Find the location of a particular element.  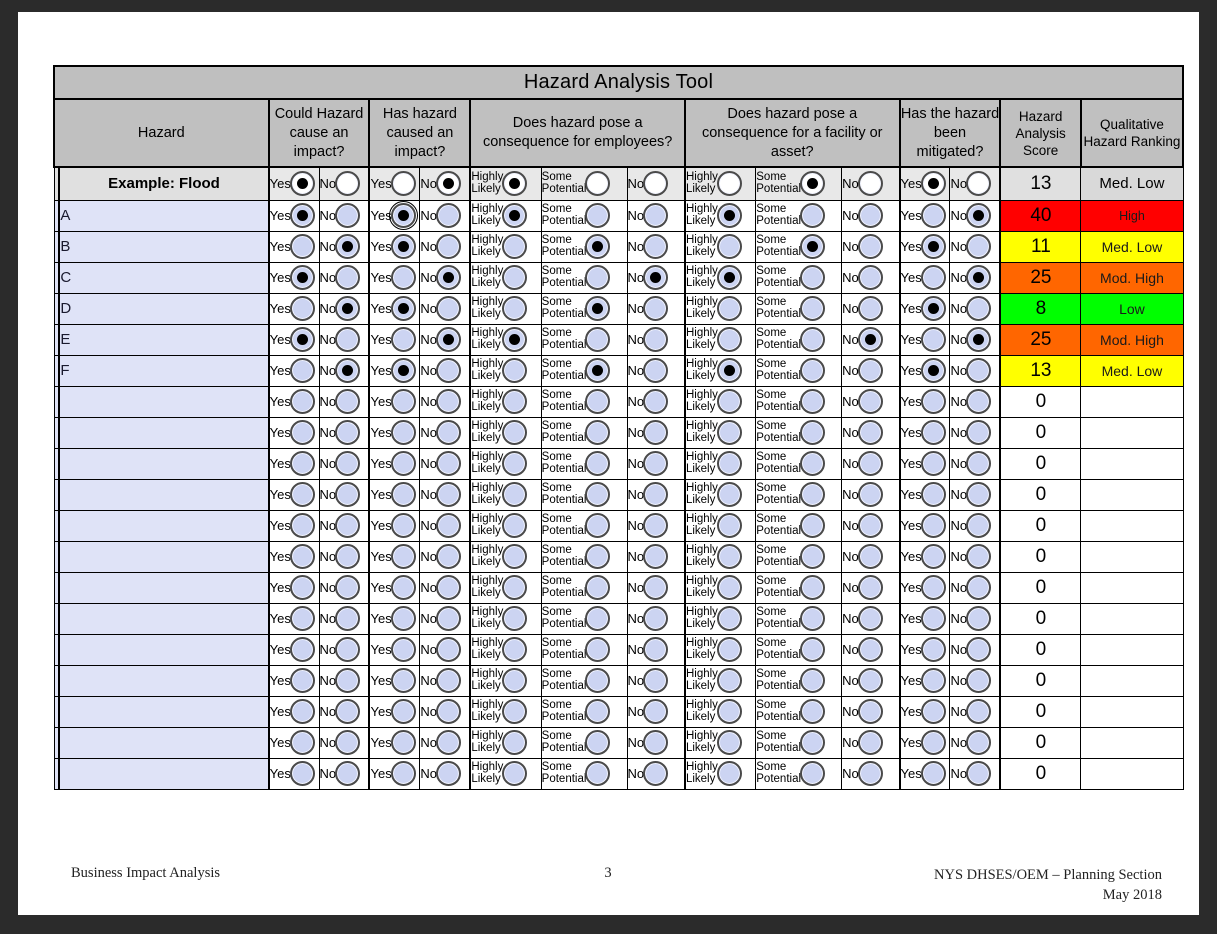

mitigated-yes-5-control: Yes is located at coordinates (925, 340).